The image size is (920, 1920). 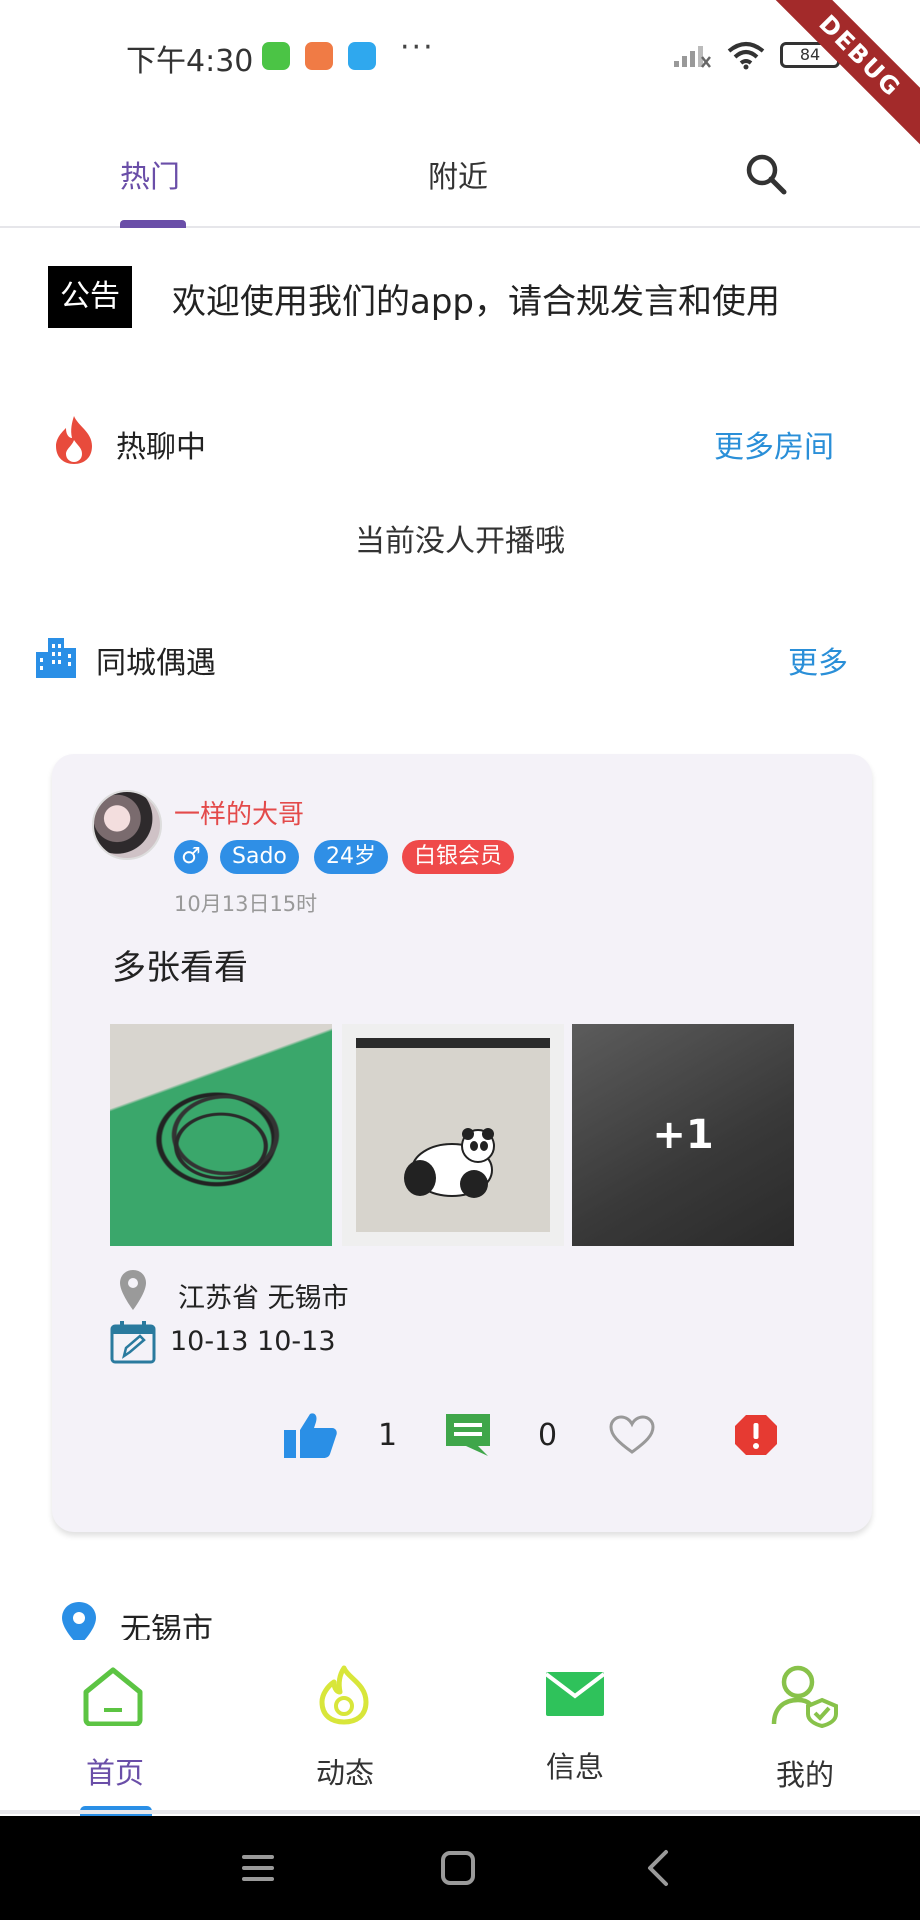 I want to click on same-city-title: 同城偶遇, so click(x=156, y=663).